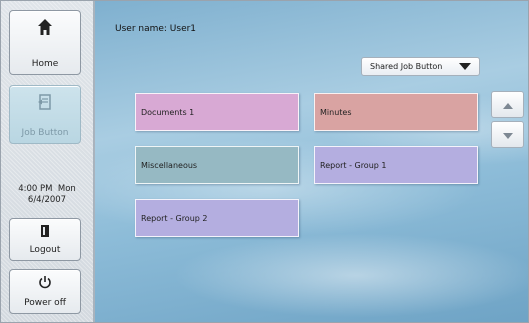 The height and width of the screenshot is (323, 529). Describe the element at coordinates (336, 112) in the screenshot. I see `job-label: Minutes` at that location.